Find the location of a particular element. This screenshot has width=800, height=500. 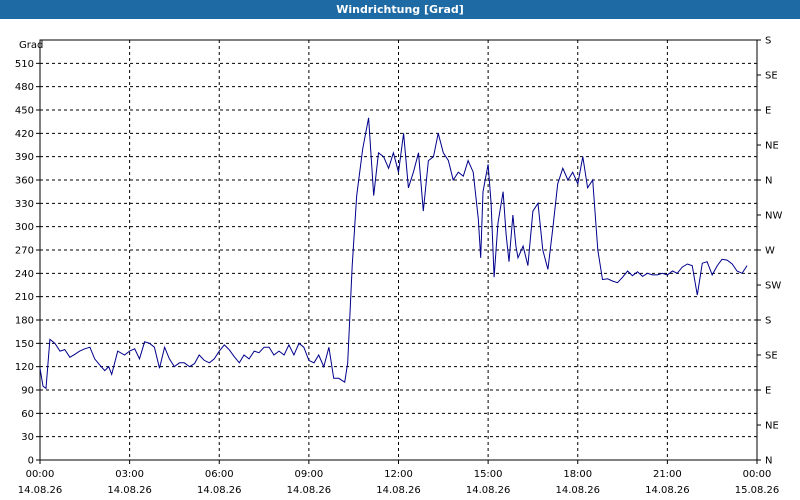

y-tick-label: 180 is located at coordinates (24, 321).